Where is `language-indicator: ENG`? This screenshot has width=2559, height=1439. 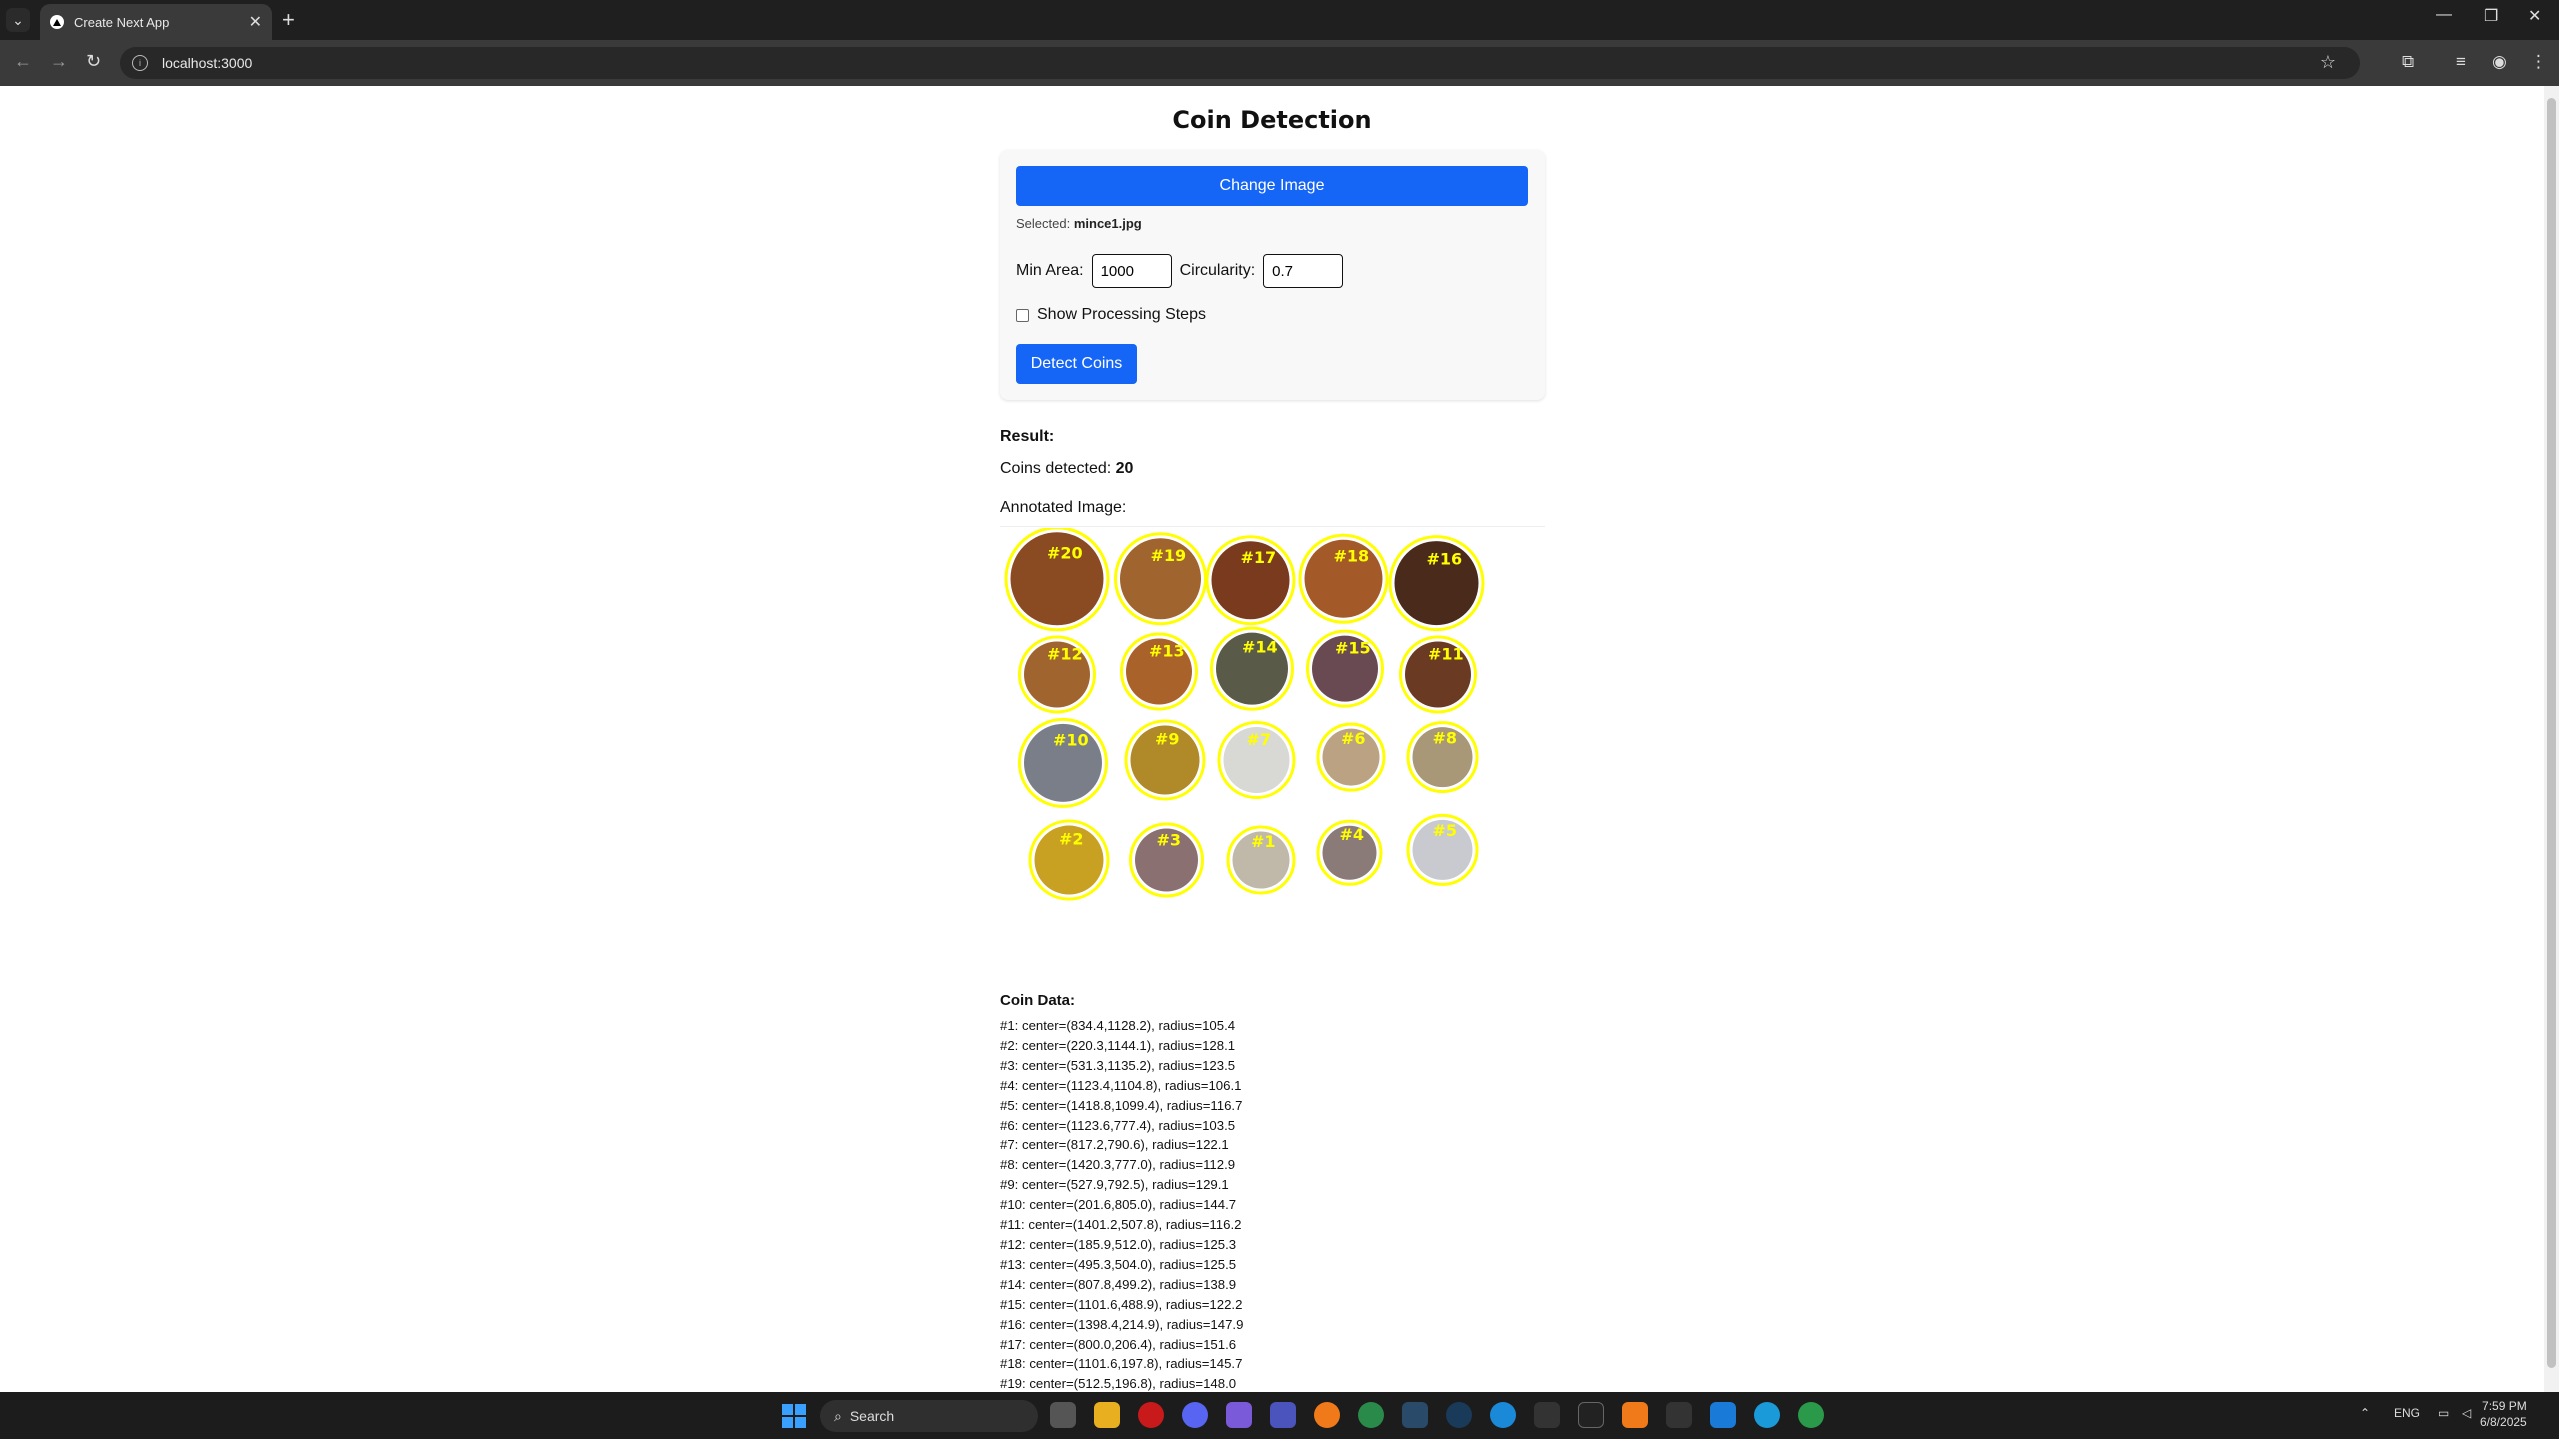
language-indicator: ENG is located at coordinates (2407, 1413).